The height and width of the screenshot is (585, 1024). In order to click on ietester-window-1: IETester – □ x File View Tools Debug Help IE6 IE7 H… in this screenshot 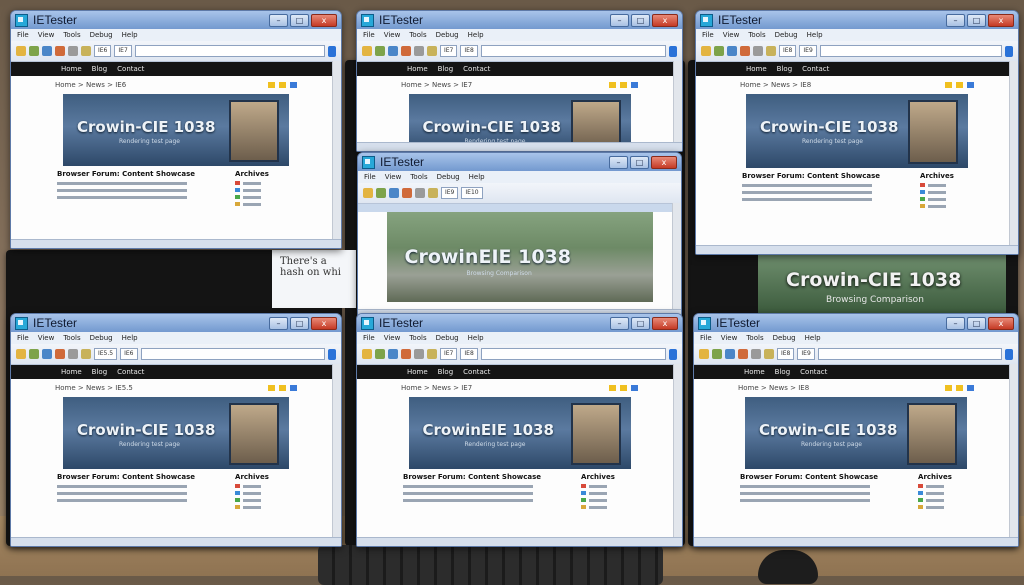, I will do `click(176, 129)`.